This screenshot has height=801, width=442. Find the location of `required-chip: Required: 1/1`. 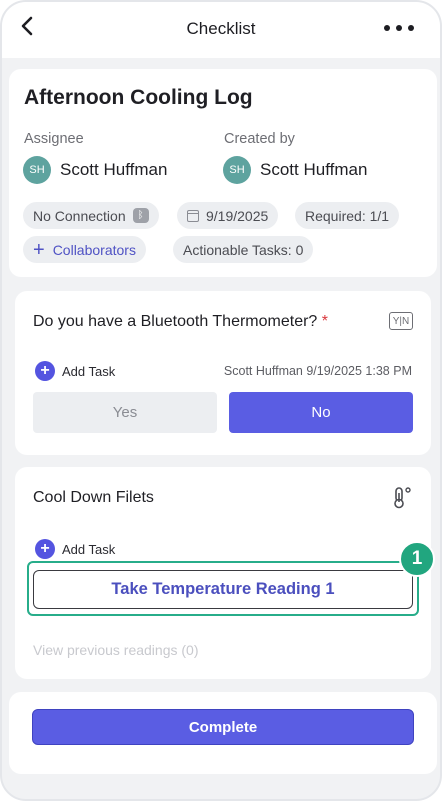

required-chip: Required: 1/1 is located at coordinates (347, 215).